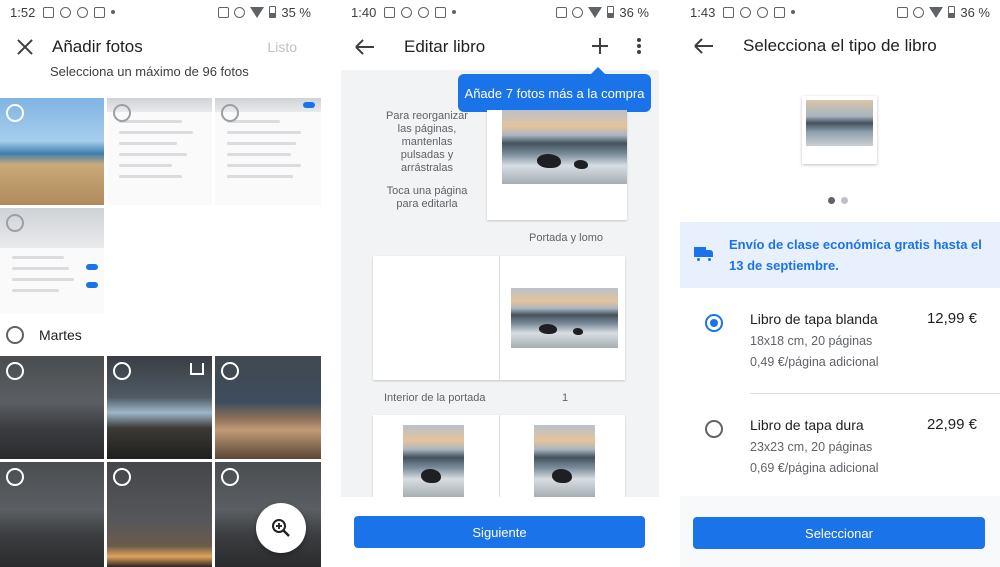  Describe the element at coordinates (814, 319) in the screenshot. I see `option-name: Libro de tapa blanda` at that location.